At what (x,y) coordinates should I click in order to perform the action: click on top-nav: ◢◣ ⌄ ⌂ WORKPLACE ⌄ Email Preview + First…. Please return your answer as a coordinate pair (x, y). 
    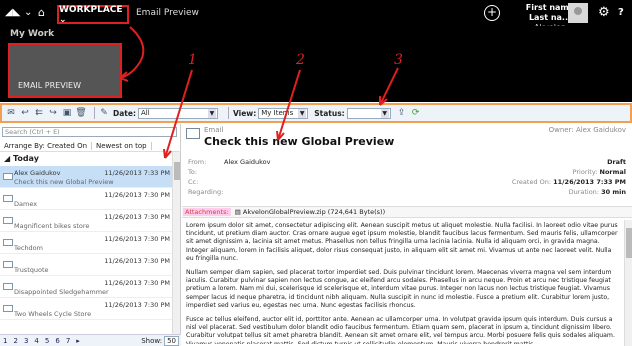
    Looking at the image, I should click on (316, 16).